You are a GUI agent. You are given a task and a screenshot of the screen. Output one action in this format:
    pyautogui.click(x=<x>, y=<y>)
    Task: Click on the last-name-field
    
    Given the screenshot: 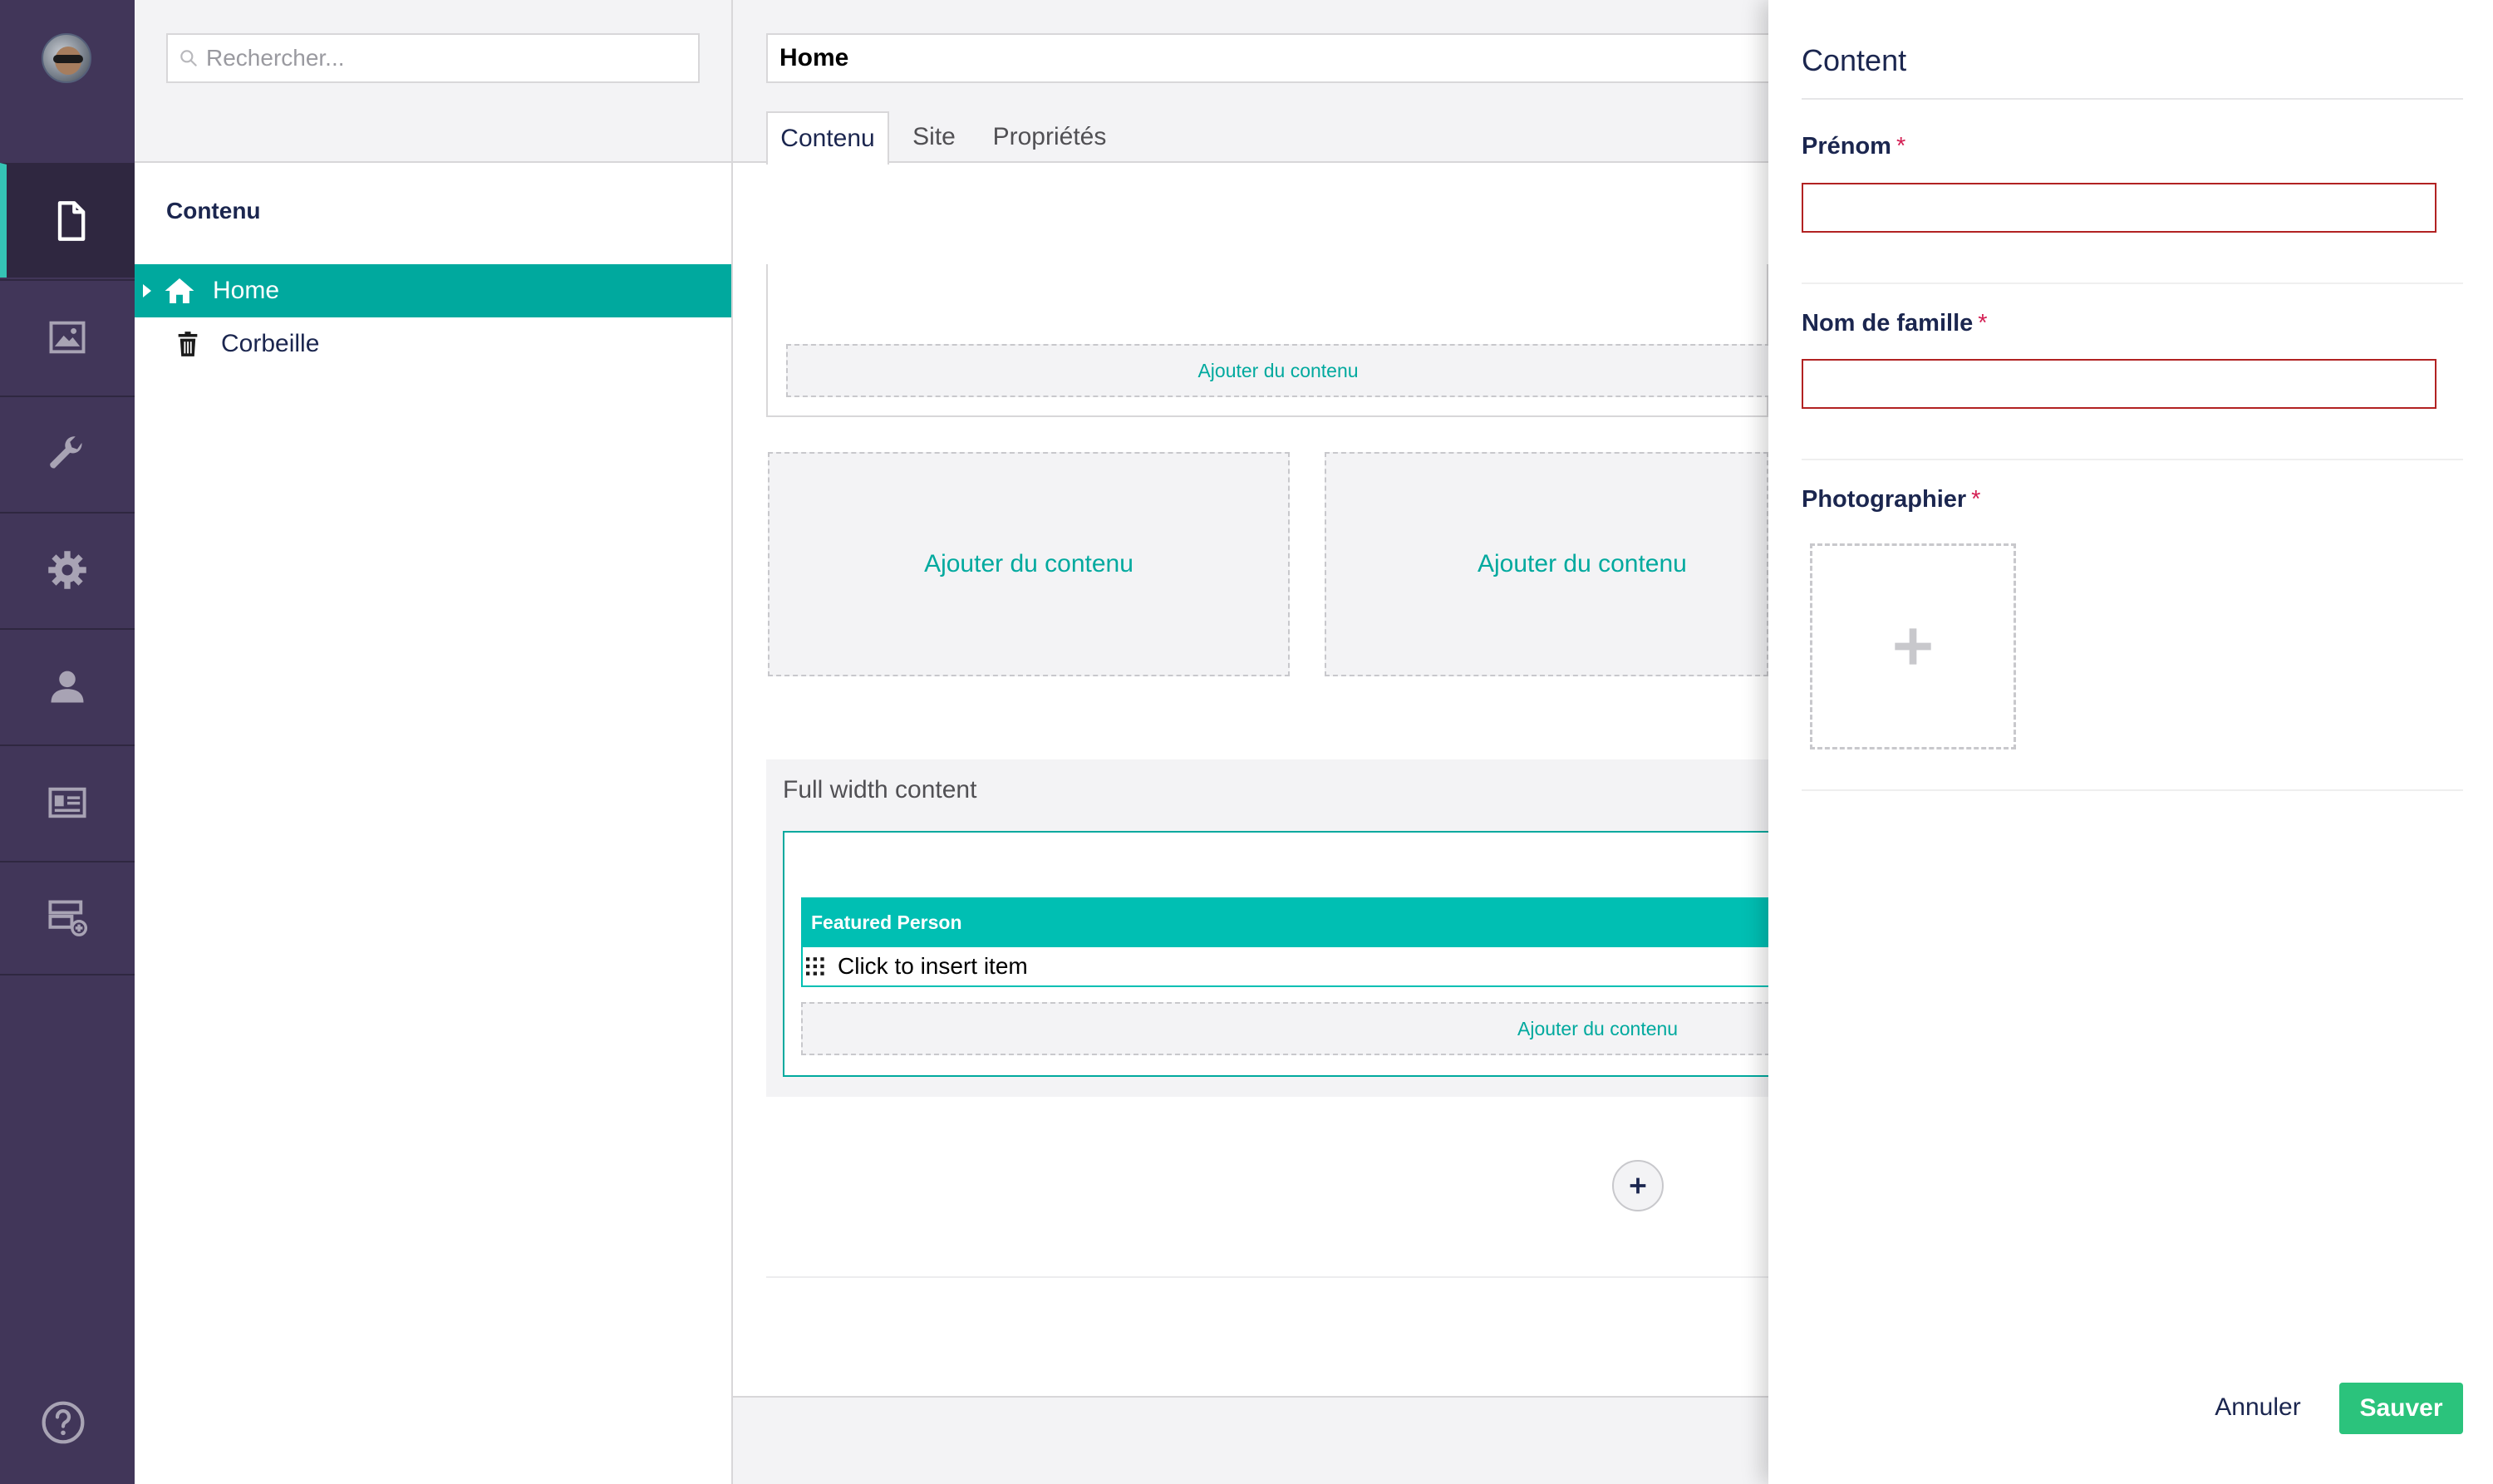 What is the action you would take?
    pyautogui.click(x=2119, y=384)
    